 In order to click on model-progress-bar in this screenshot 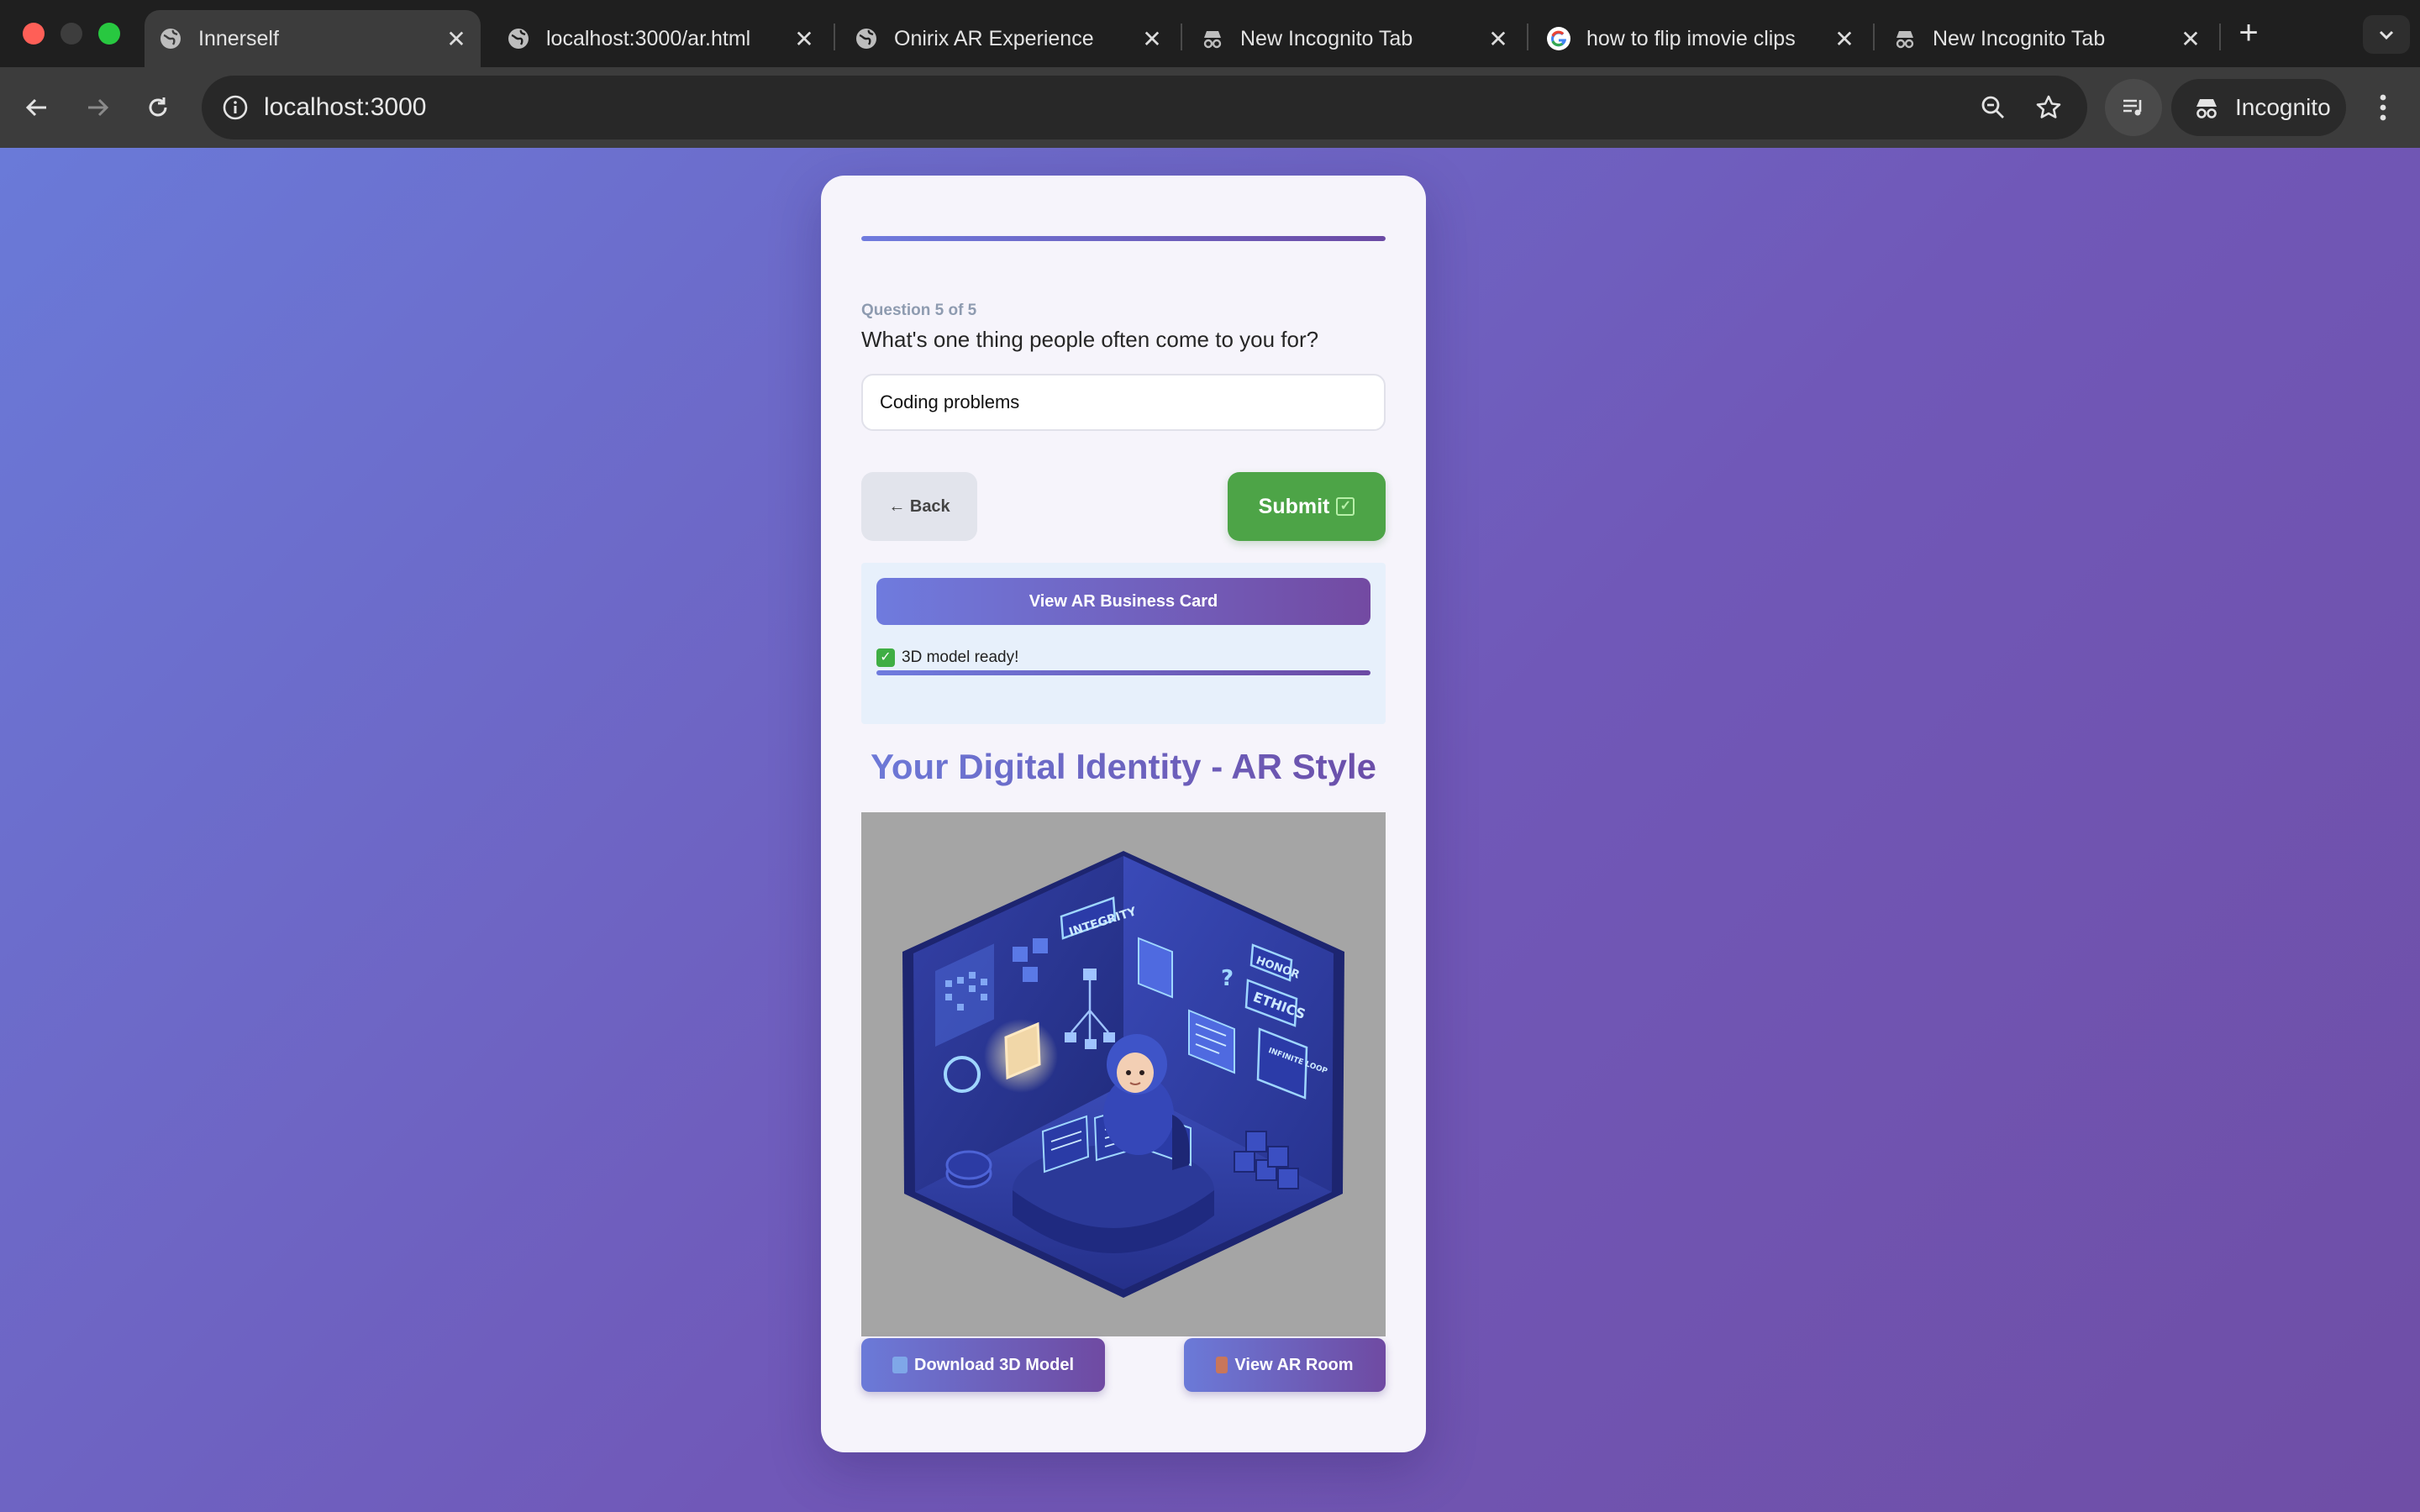, I will do `click(1123, 672)`.